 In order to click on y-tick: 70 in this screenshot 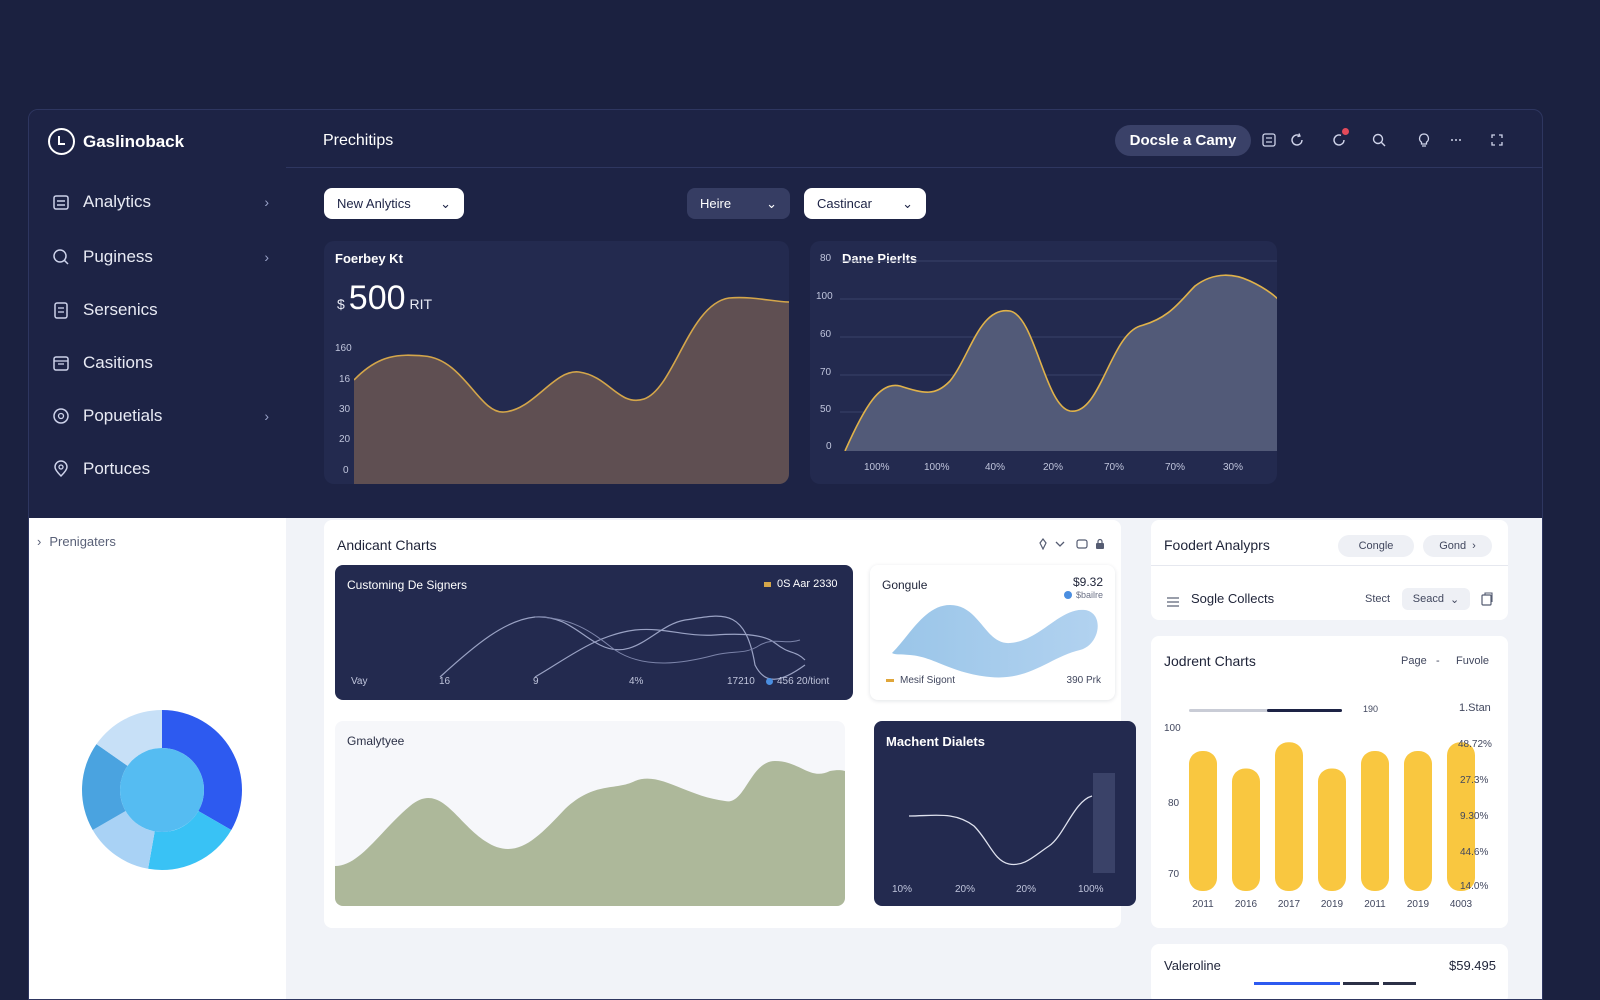, I will do `click(826, 372)`.